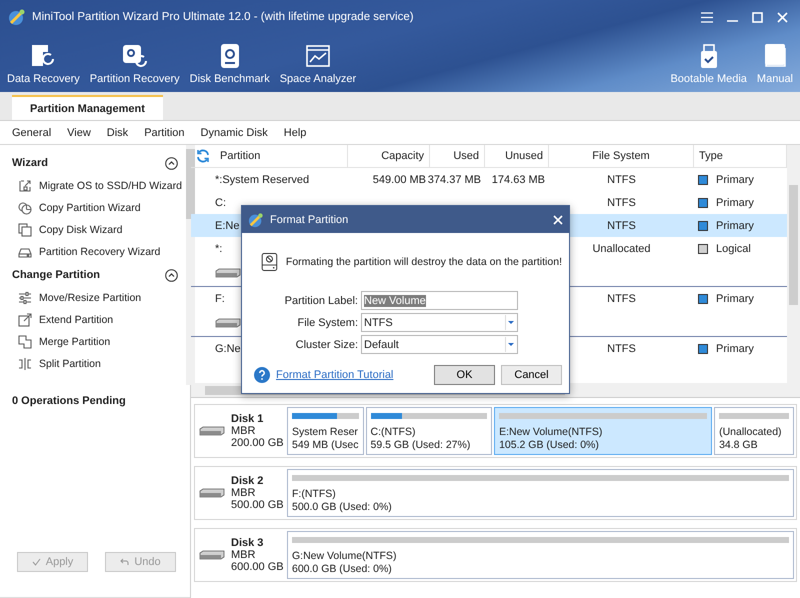 The height and width of the screenshot is (598, 800). I want to click on partition-detail: 34.8 GB, so click(739, 445).